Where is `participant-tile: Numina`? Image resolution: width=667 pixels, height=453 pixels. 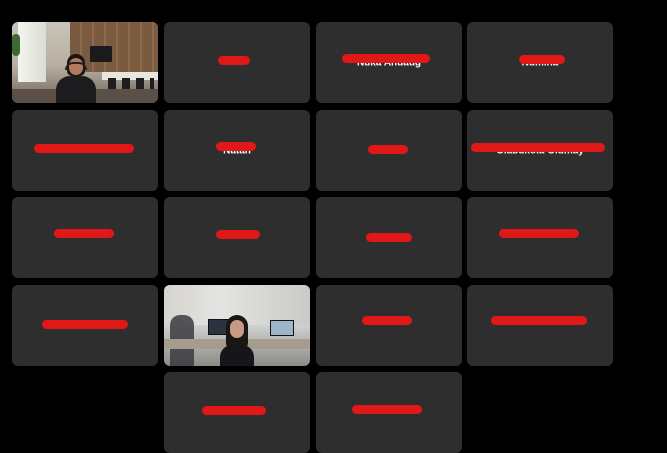
participant-tile: Numina is located at coordinates (540, 62).